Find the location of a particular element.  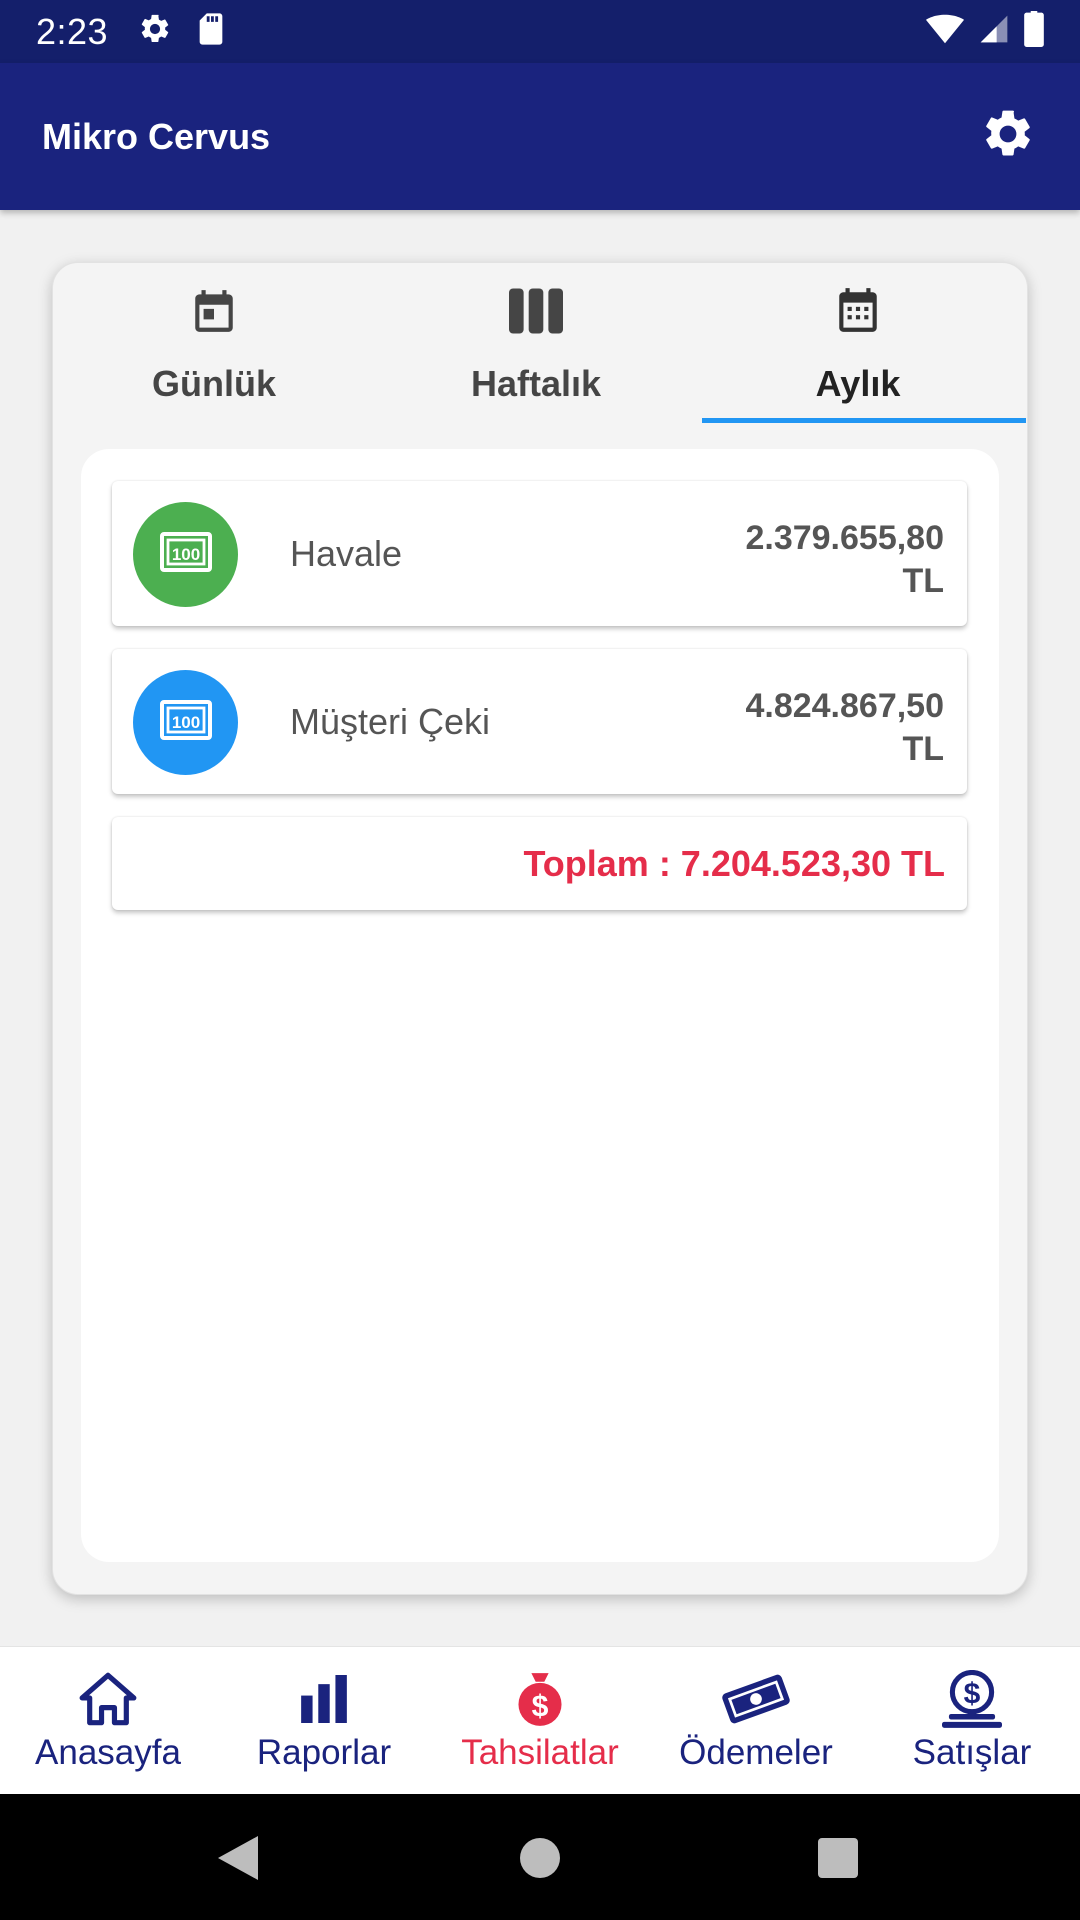

money-bag-icon: $ is located at coordinates (540, 1699).